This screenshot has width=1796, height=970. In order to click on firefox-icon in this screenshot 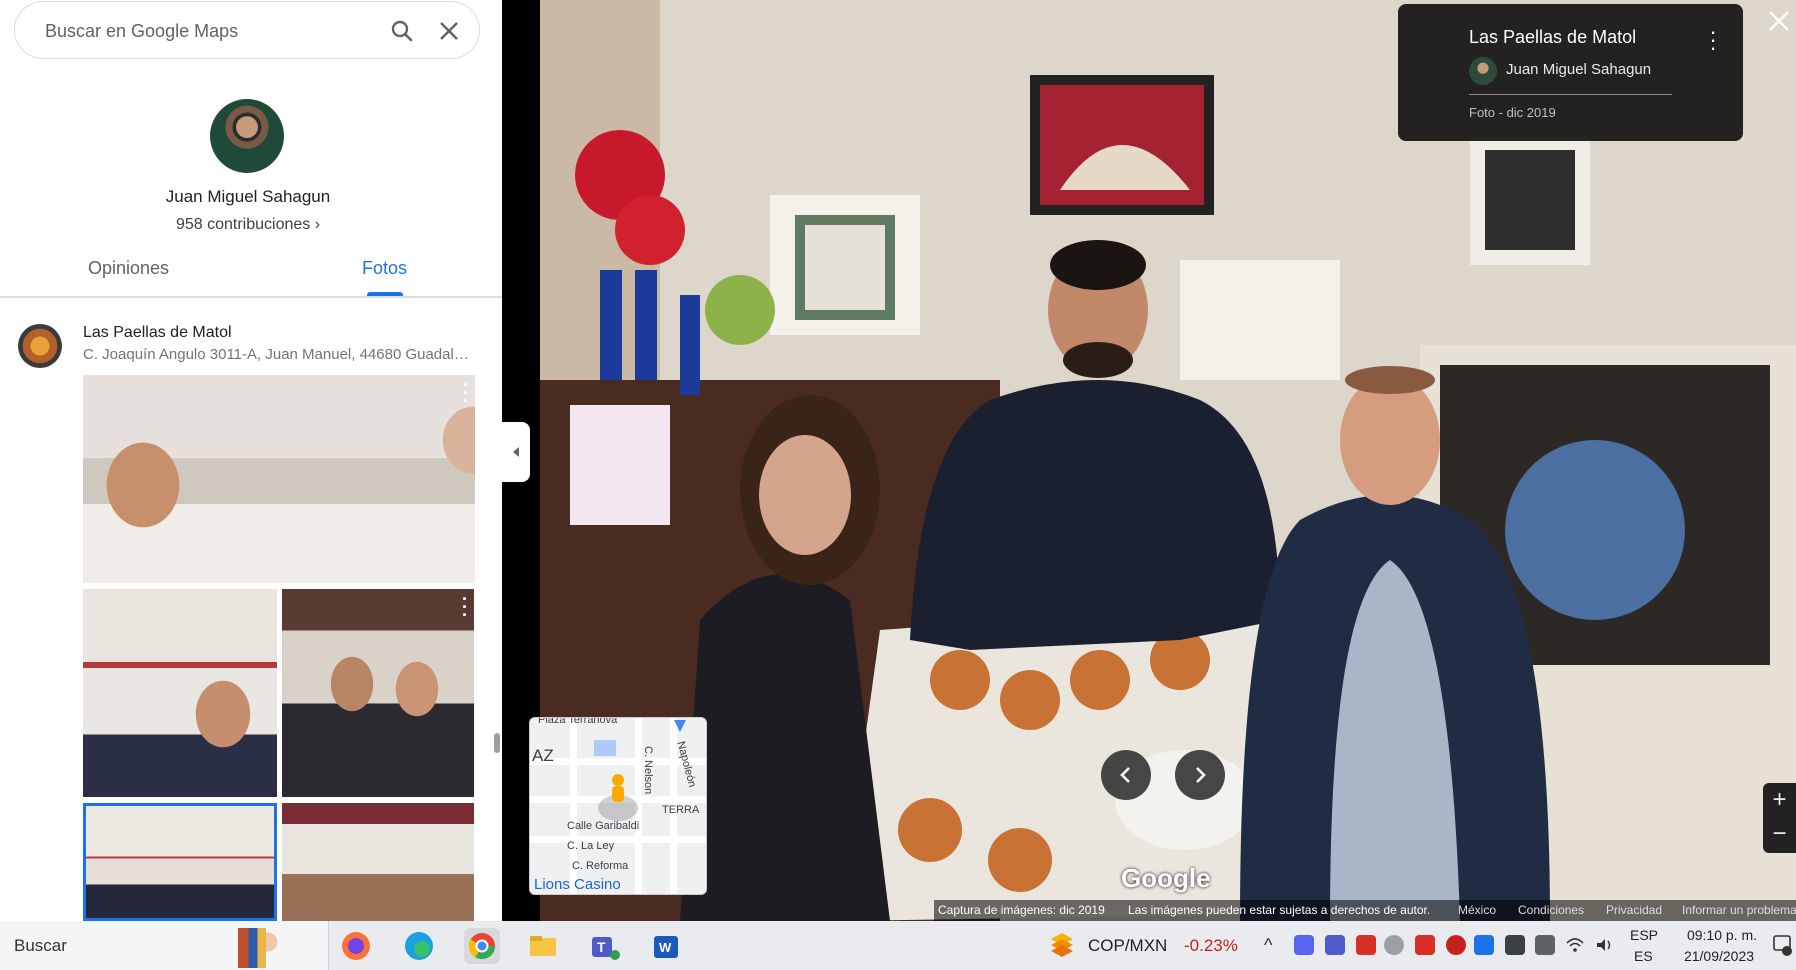, I will do `click(356, 946)`.